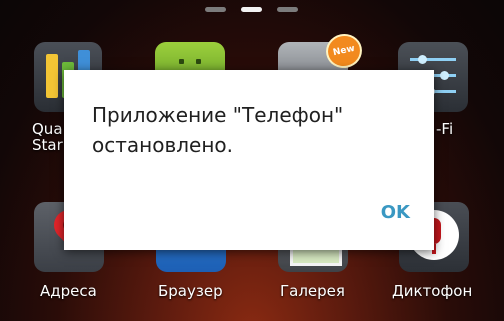 This screenshot has width=504, height=321. I want to click on app-label-quick-start-line2: Star, so click(47, 145).